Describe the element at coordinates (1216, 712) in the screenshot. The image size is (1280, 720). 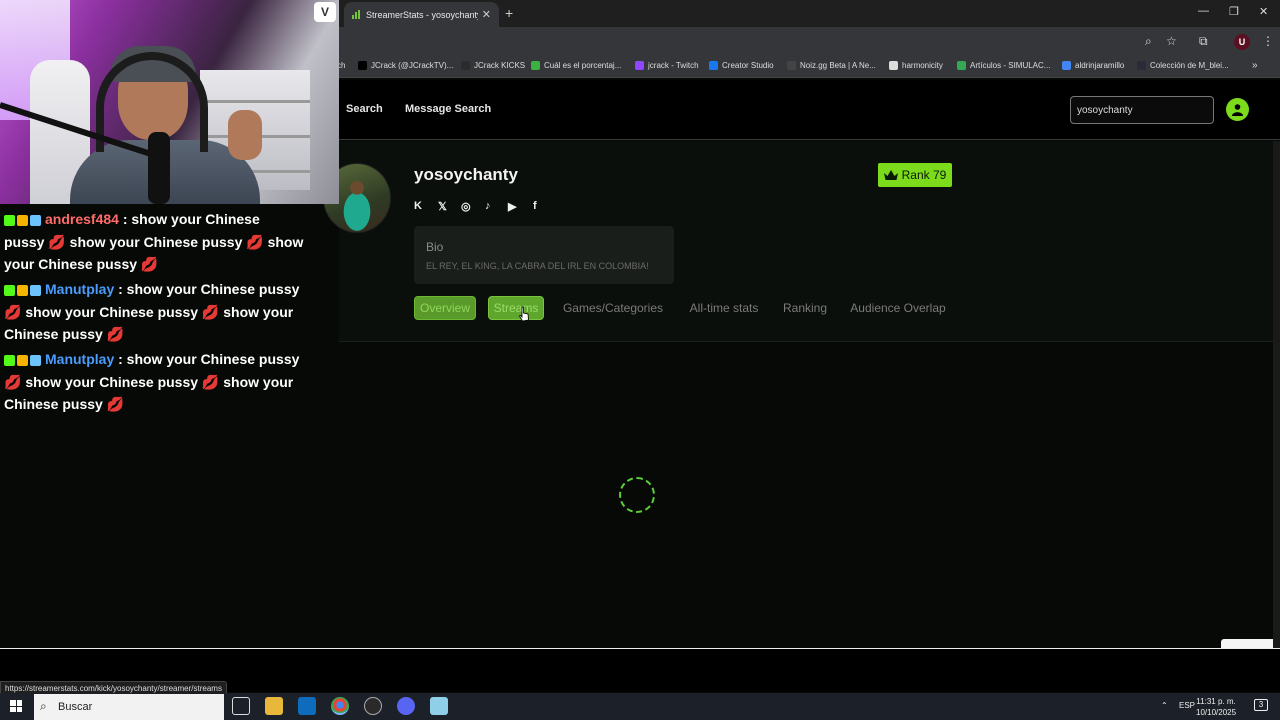
I see `clock-date: 10/10/2025` at that location.